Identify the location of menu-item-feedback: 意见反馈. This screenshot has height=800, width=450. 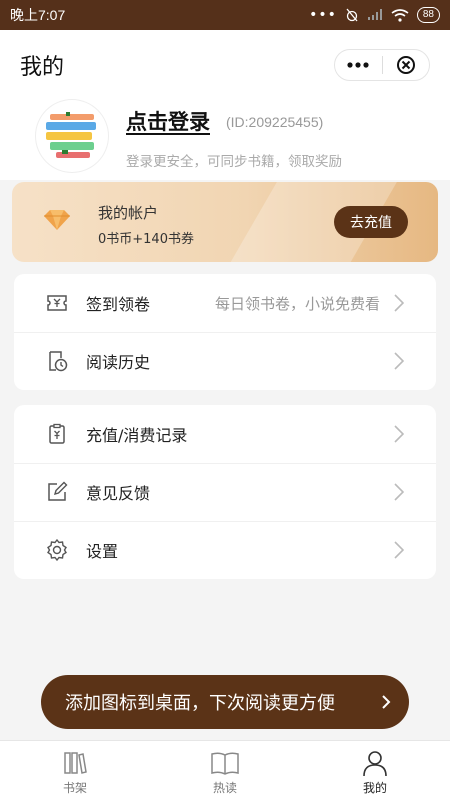
(225, 492).